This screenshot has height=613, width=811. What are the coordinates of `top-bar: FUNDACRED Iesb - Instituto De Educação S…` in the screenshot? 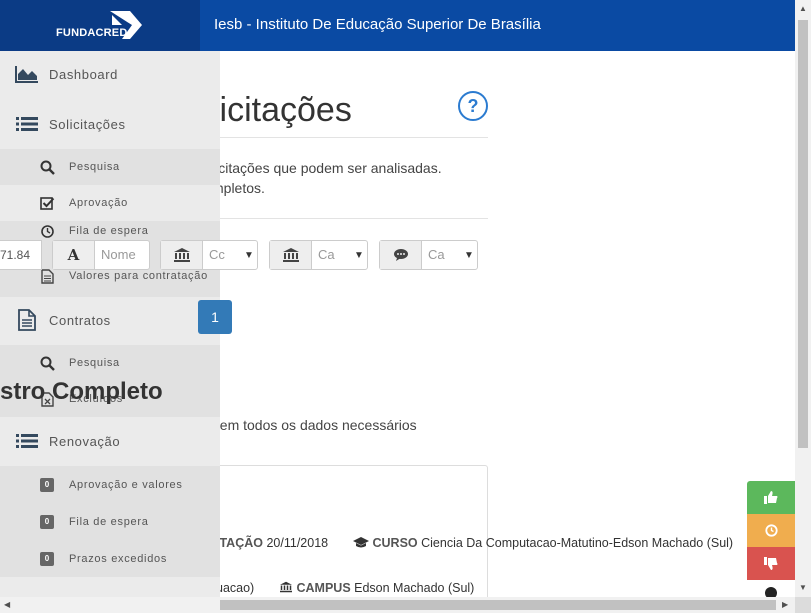 It's located at (397, 25).